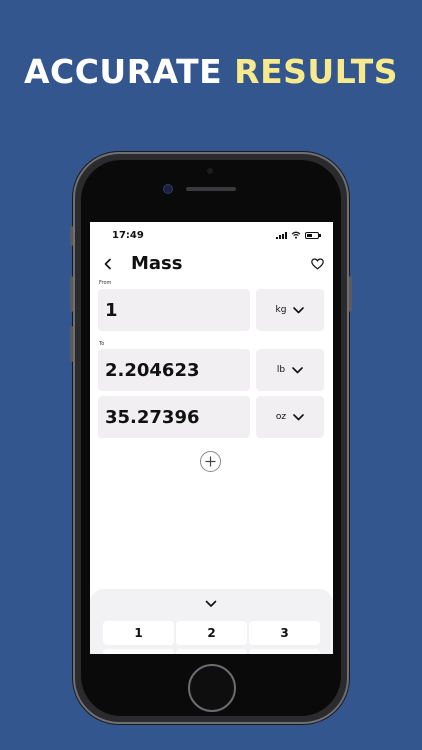 This screenshot has height=750, width=422. Describe the element at coordinates (128, 235) in the screenshot. I see `status-time: 17:49` at that location.